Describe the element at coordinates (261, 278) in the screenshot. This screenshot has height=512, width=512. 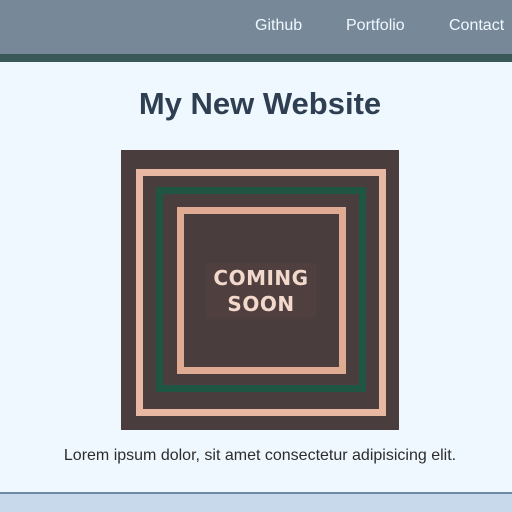
I see `coming-soon-line-1: COMING` at that location.